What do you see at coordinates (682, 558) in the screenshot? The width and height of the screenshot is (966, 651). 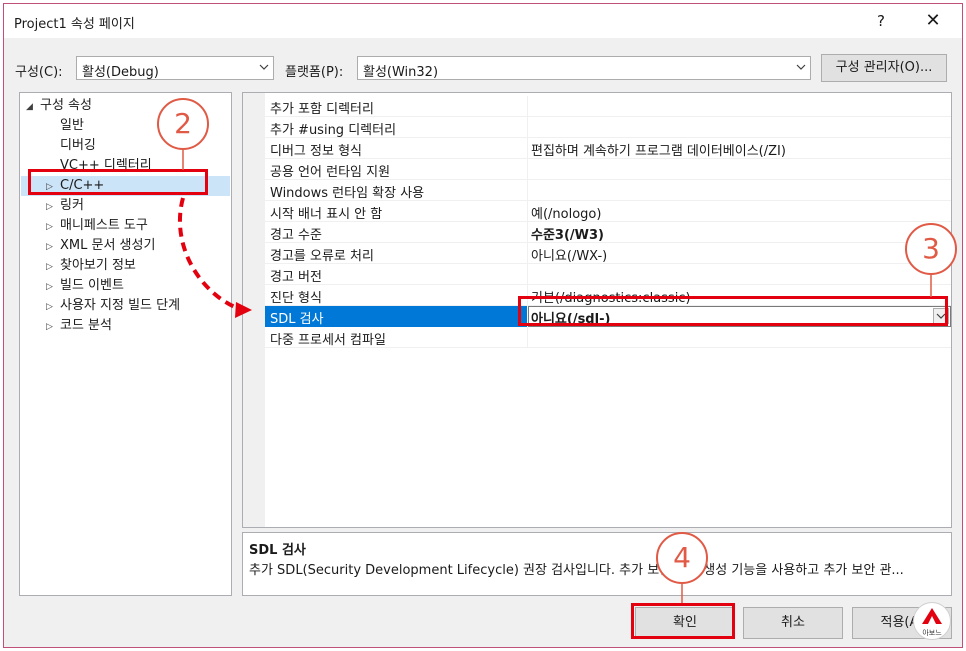 I see `step-4-marker: 4` at bounding box center [682, 558].